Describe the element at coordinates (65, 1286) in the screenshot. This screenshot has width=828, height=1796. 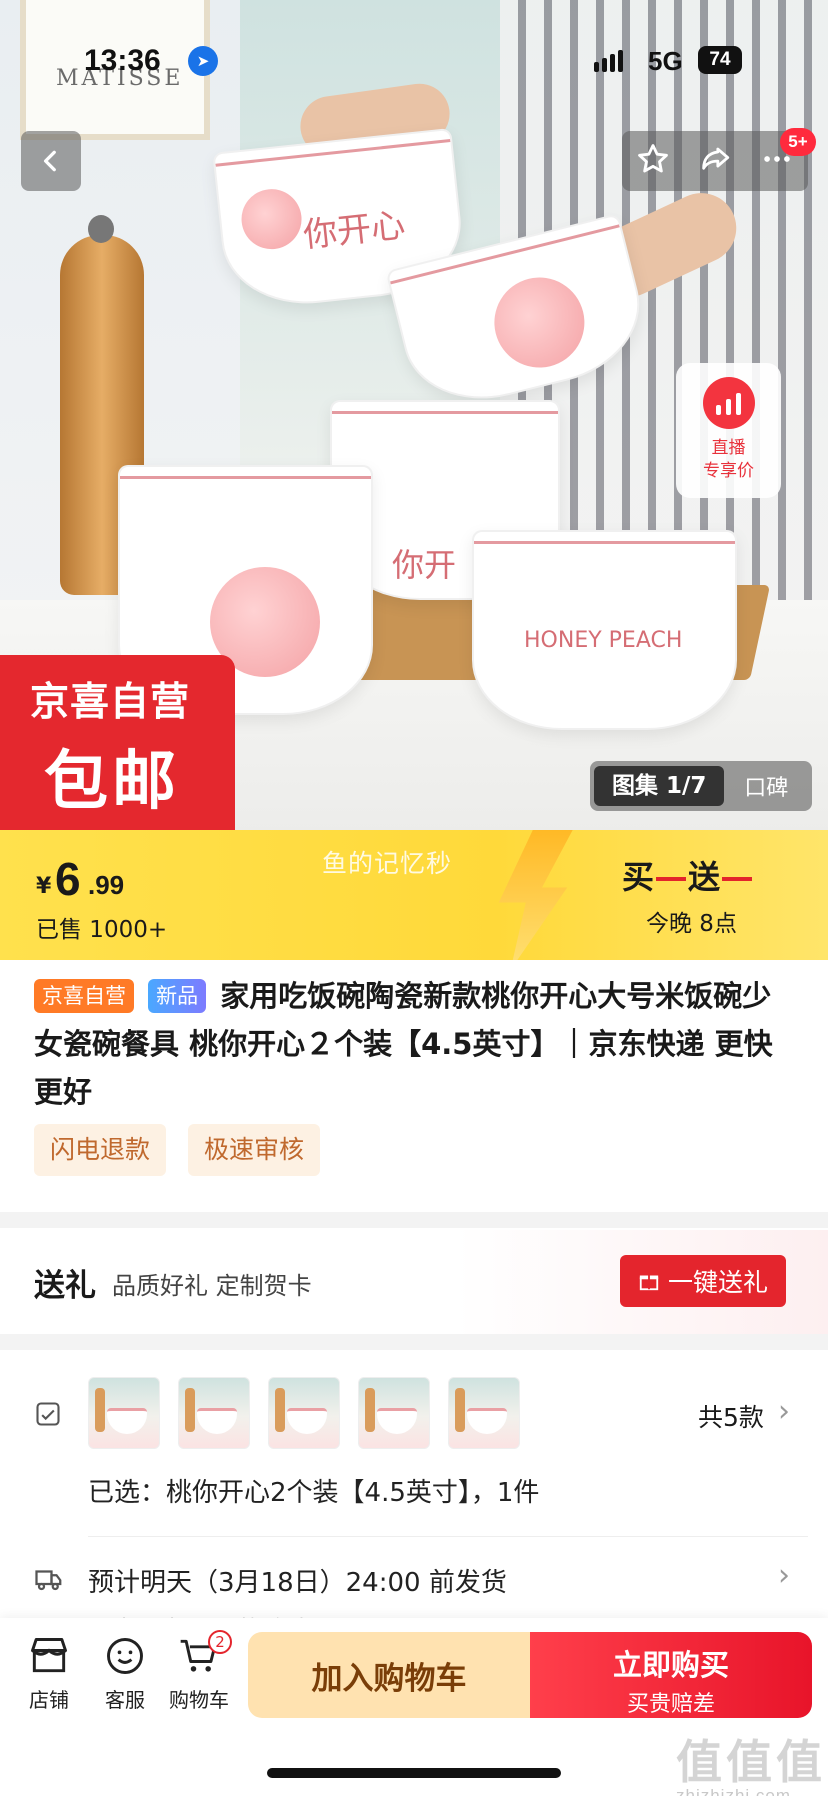
I see `gift-title: 送礼` at that location.